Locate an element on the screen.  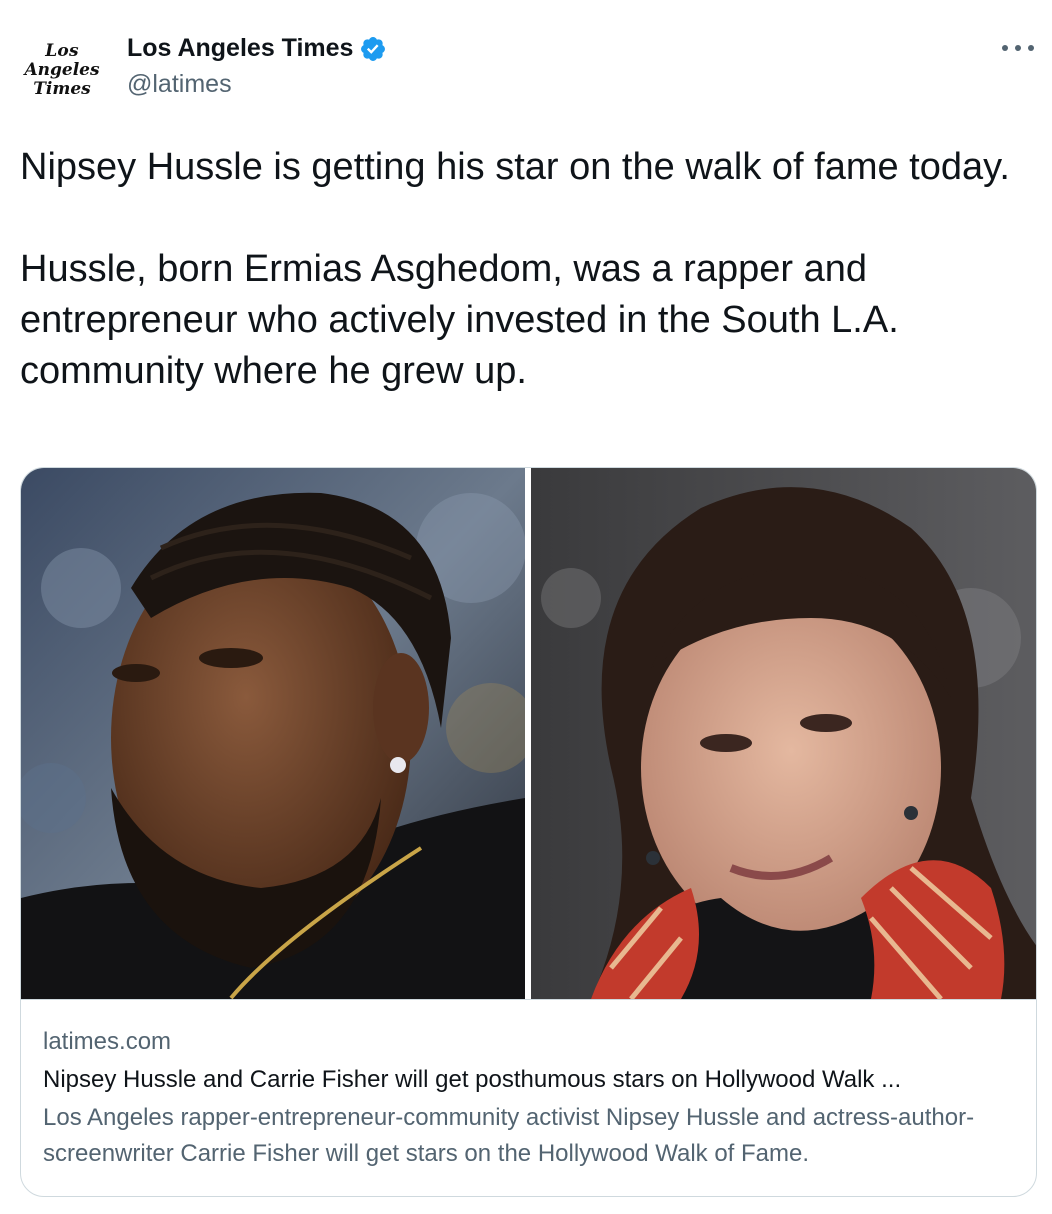
more-options-icon is located at coordinates (1018, 48).